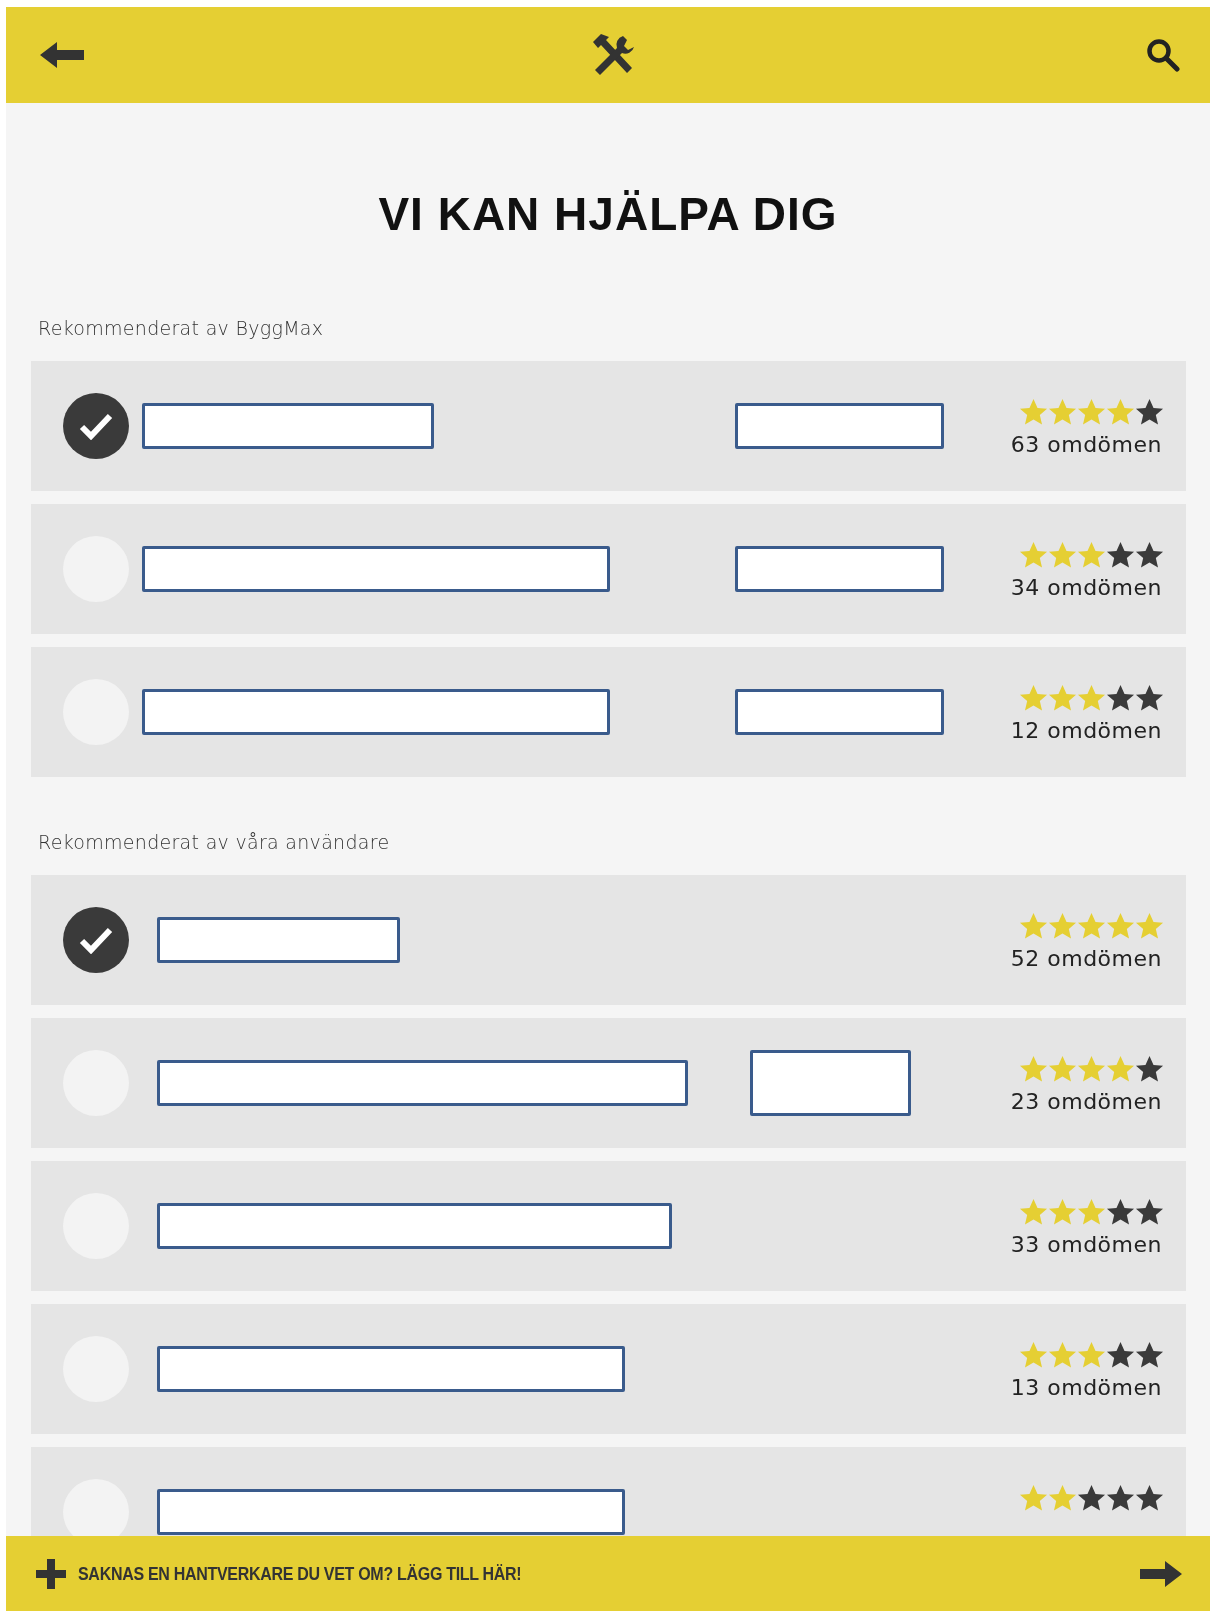 This screenshot has width=1211, height=1611. Describe the element at coordinates (608, 569) in the screenshot. I see `craftsman-row: 34 omdömen` at that location.